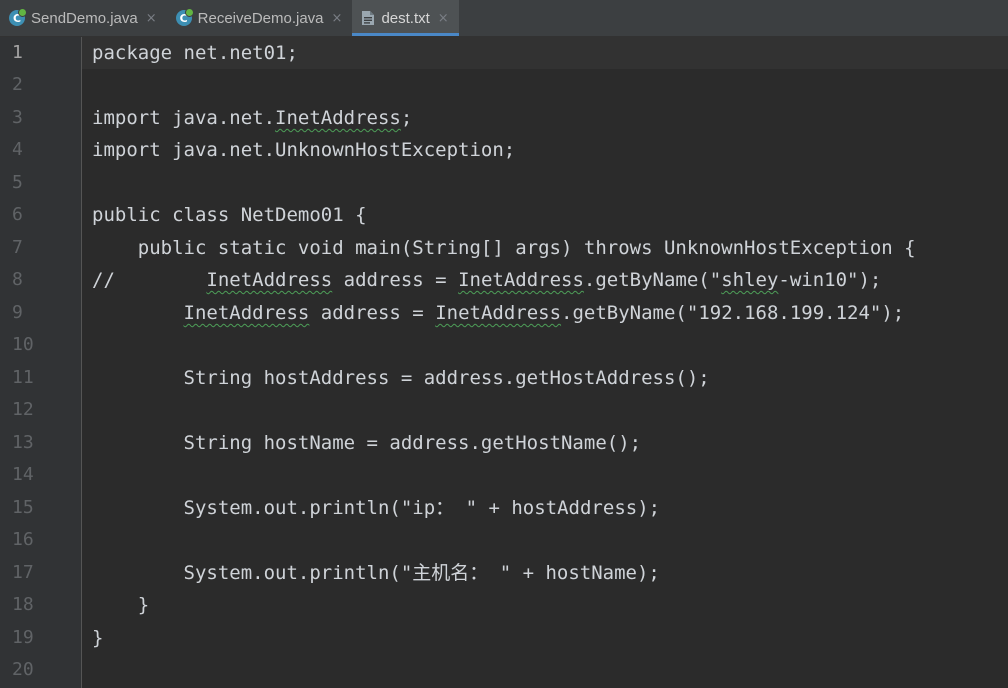  Describe the element at coordinates (17, 182) in the screenshot. I see `line-number: 5` at that location.